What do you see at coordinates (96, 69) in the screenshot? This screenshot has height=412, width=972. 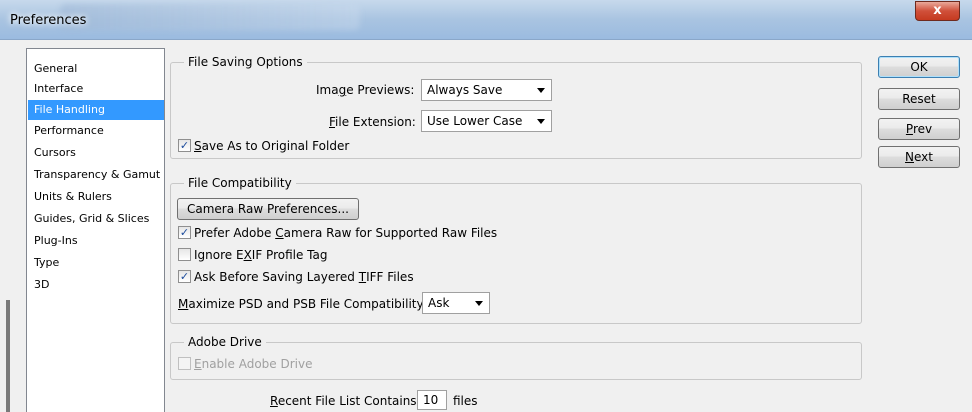 I see `sidebar-item-general: General` at bounding box center [96, 69].